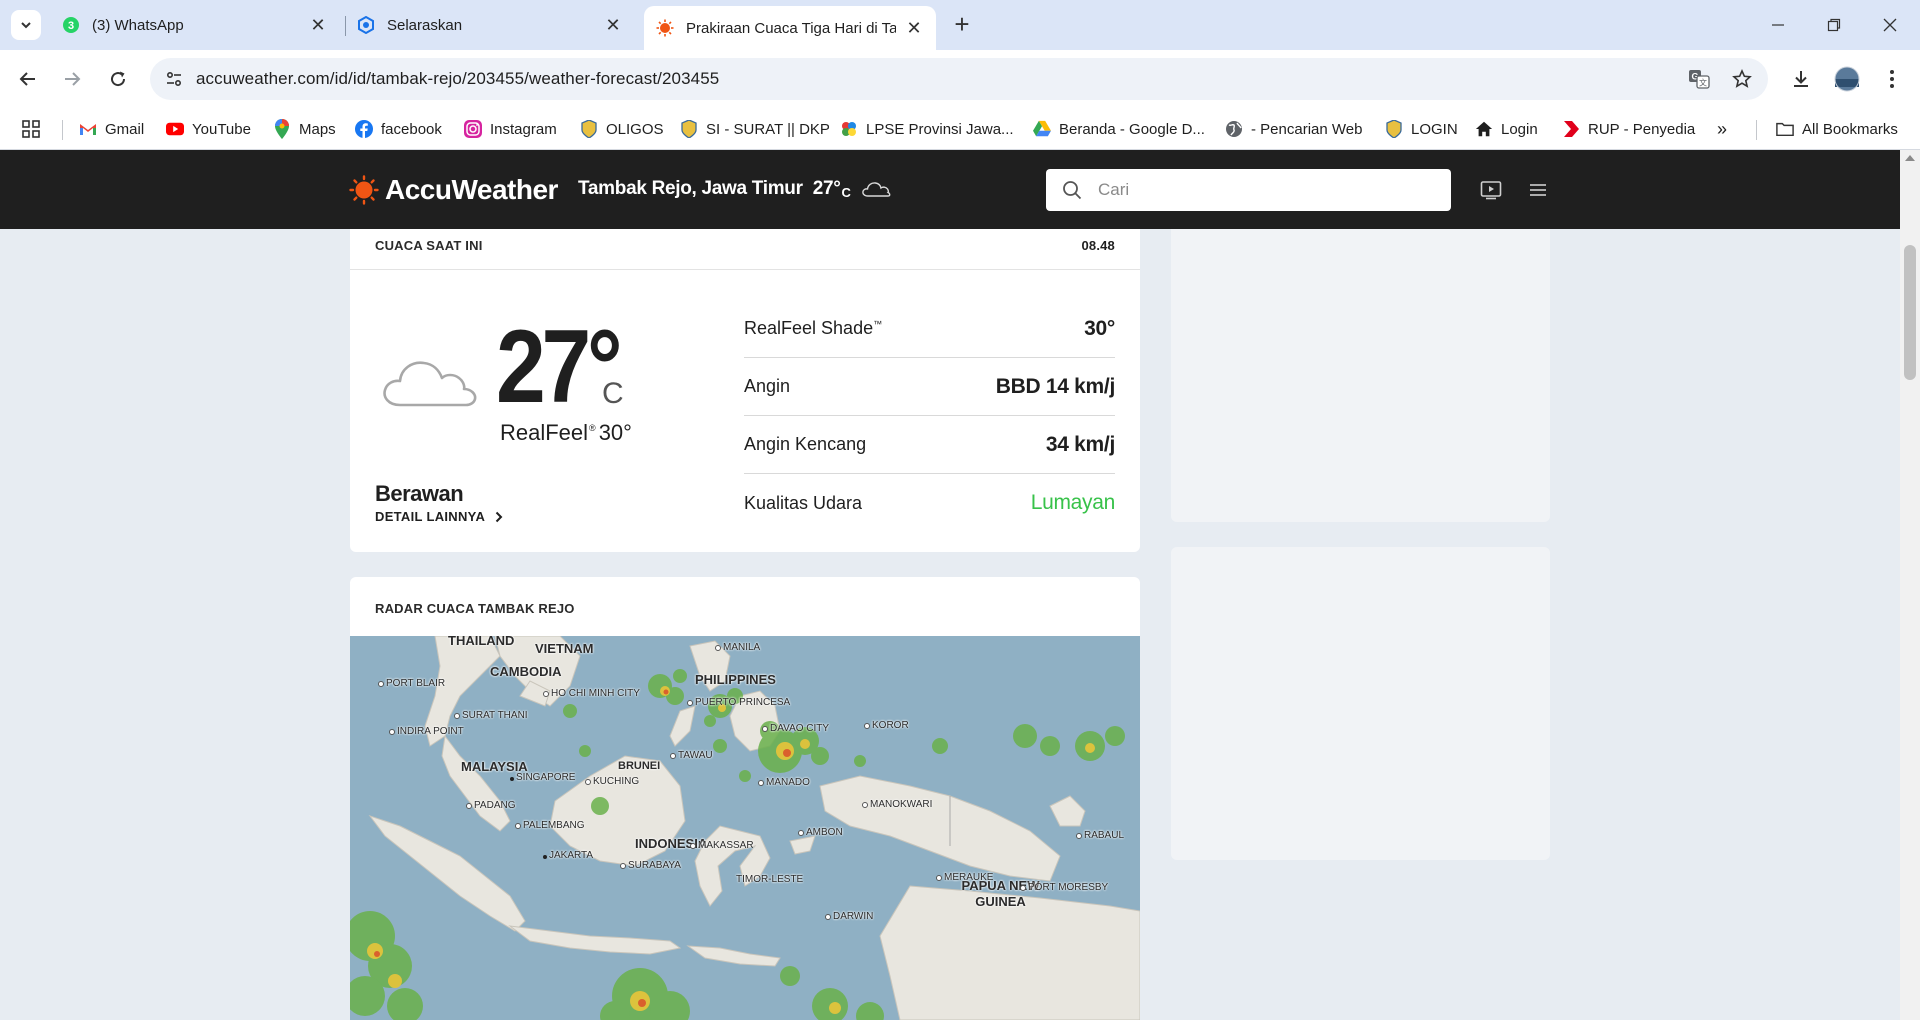  Describe the element at coordinates (118, 79) in the screenshot. I see `reload-button` at that location.